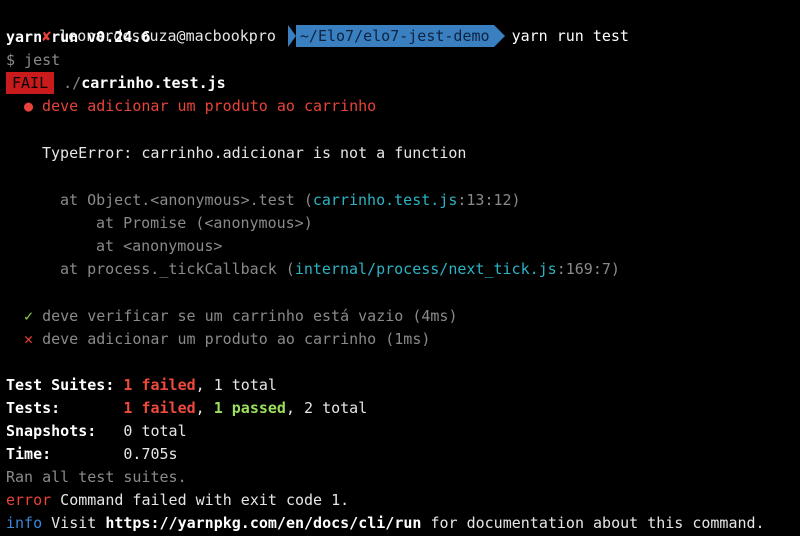 The image size is (800, 536). Describe the element at coordinates (65, 408) in the screenshot. I see `summary-label: Tests:` at that location.